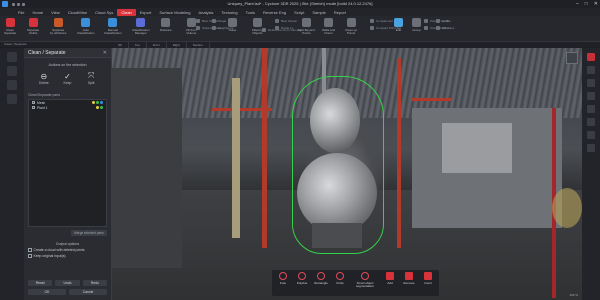  I want to click on selection-tool-button: Invert, so click(428, 283).